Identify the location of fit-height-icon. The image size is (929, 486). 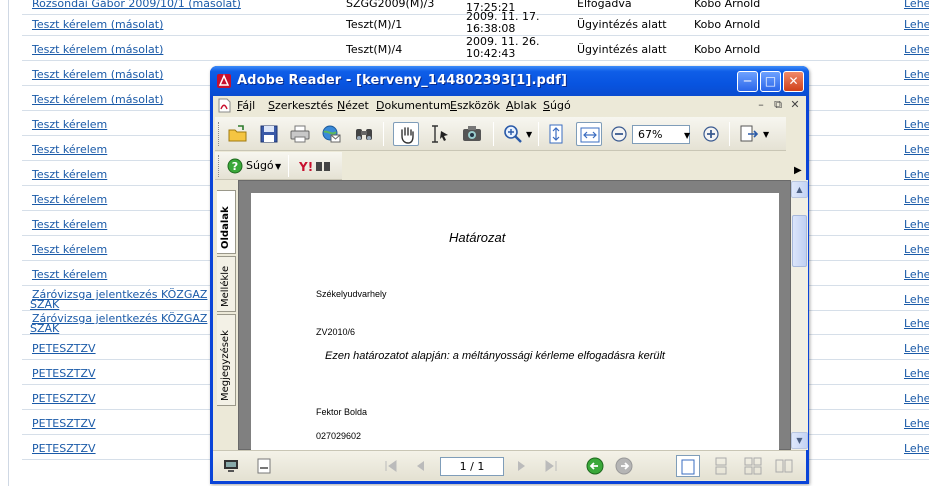
(556, 134).